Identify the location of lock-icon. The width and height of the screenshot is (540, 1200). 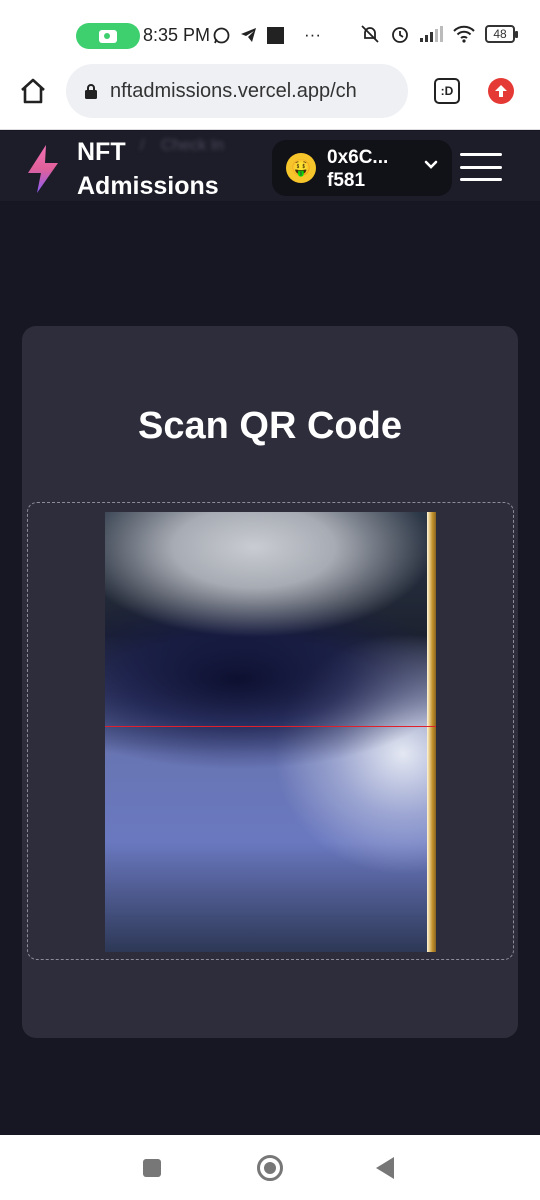
(91, 91).